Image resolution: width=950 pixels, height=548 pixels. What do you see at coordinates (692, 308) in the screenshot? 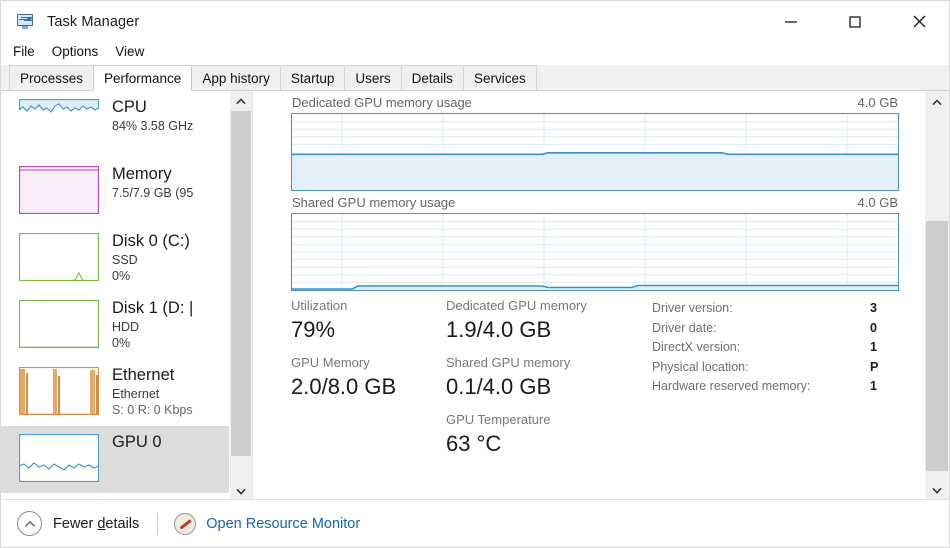
I see `driver-version-label: Driver version:` at bounding box center [692, 308].